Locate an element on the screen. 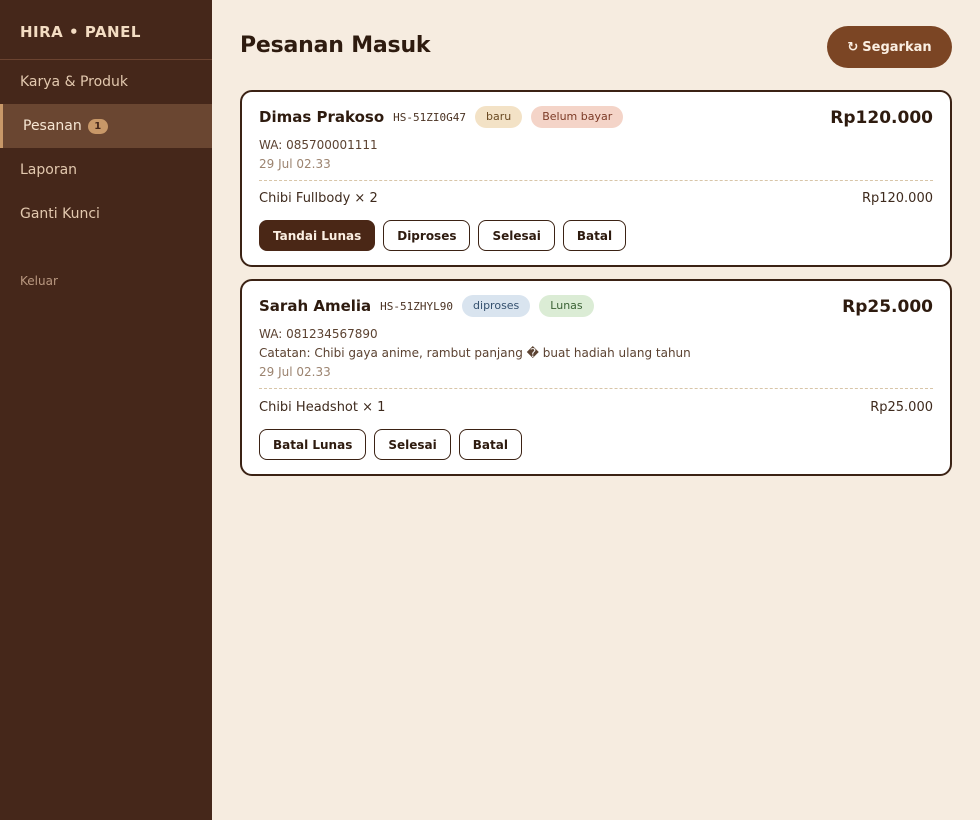  order-item-name: Chibi Headshot × 1 is located at coordinates (322, 407).